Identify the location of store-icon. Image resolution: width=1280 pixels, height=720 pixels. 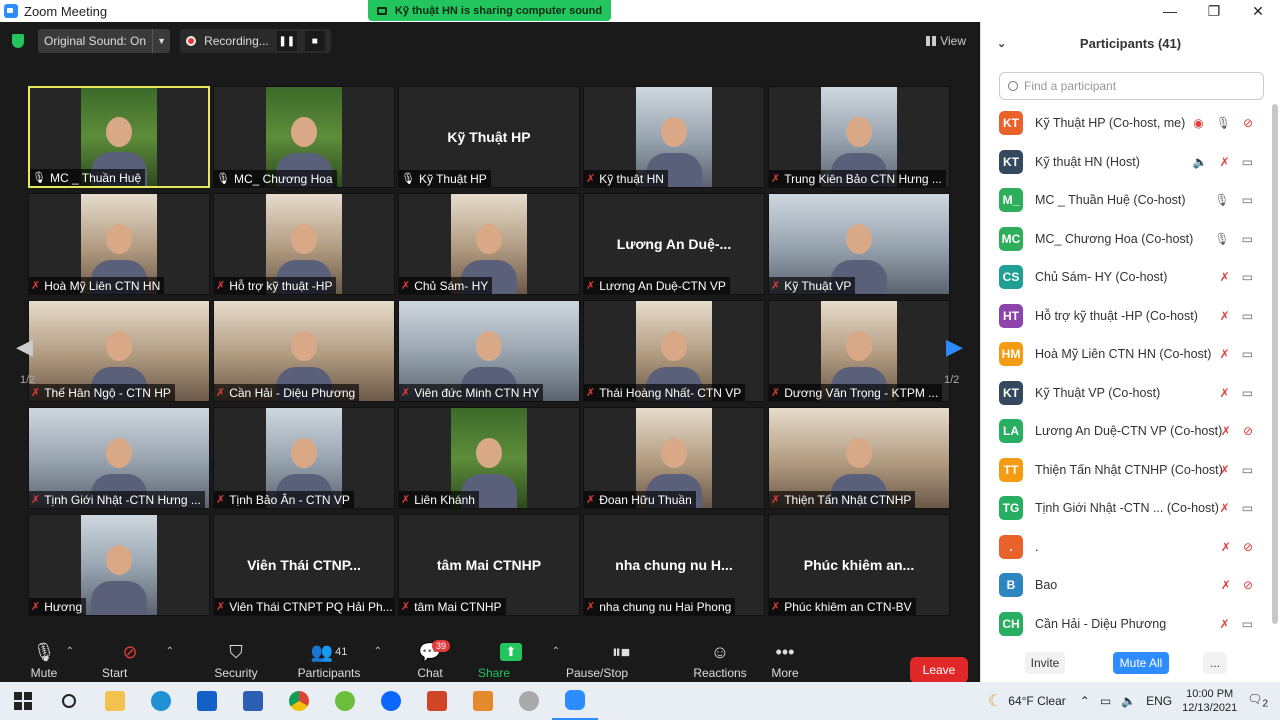
(207, 701).